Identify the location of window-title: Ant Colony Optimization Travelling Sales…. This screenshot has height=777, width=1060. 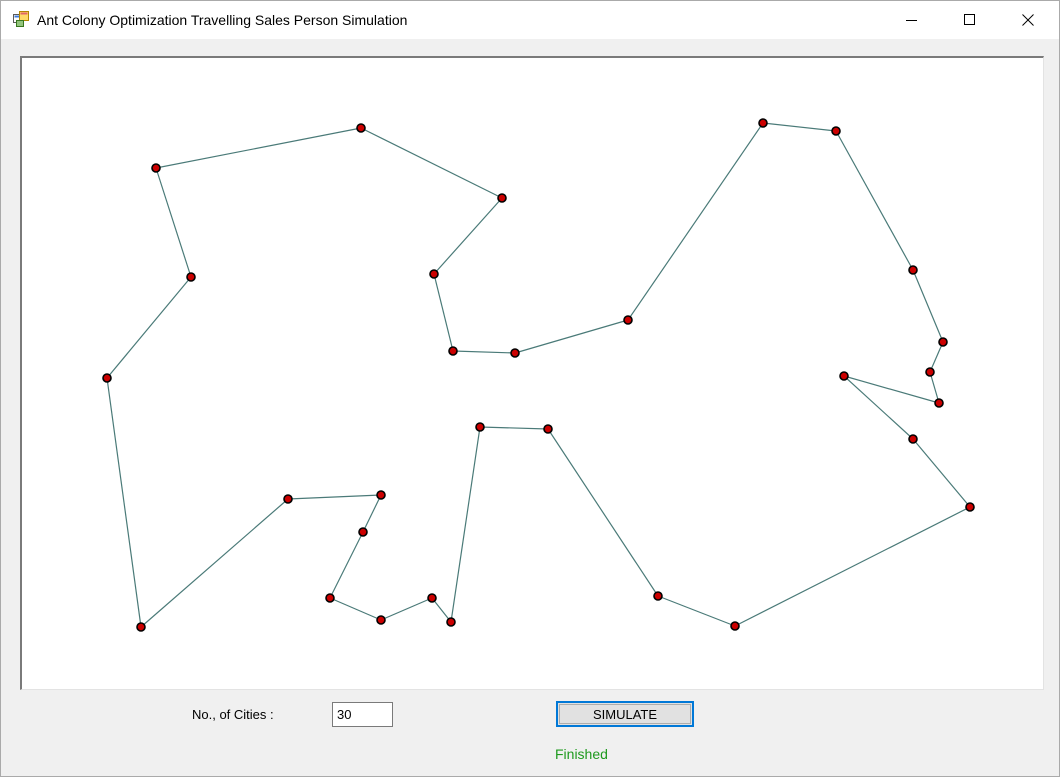
(222, 20).